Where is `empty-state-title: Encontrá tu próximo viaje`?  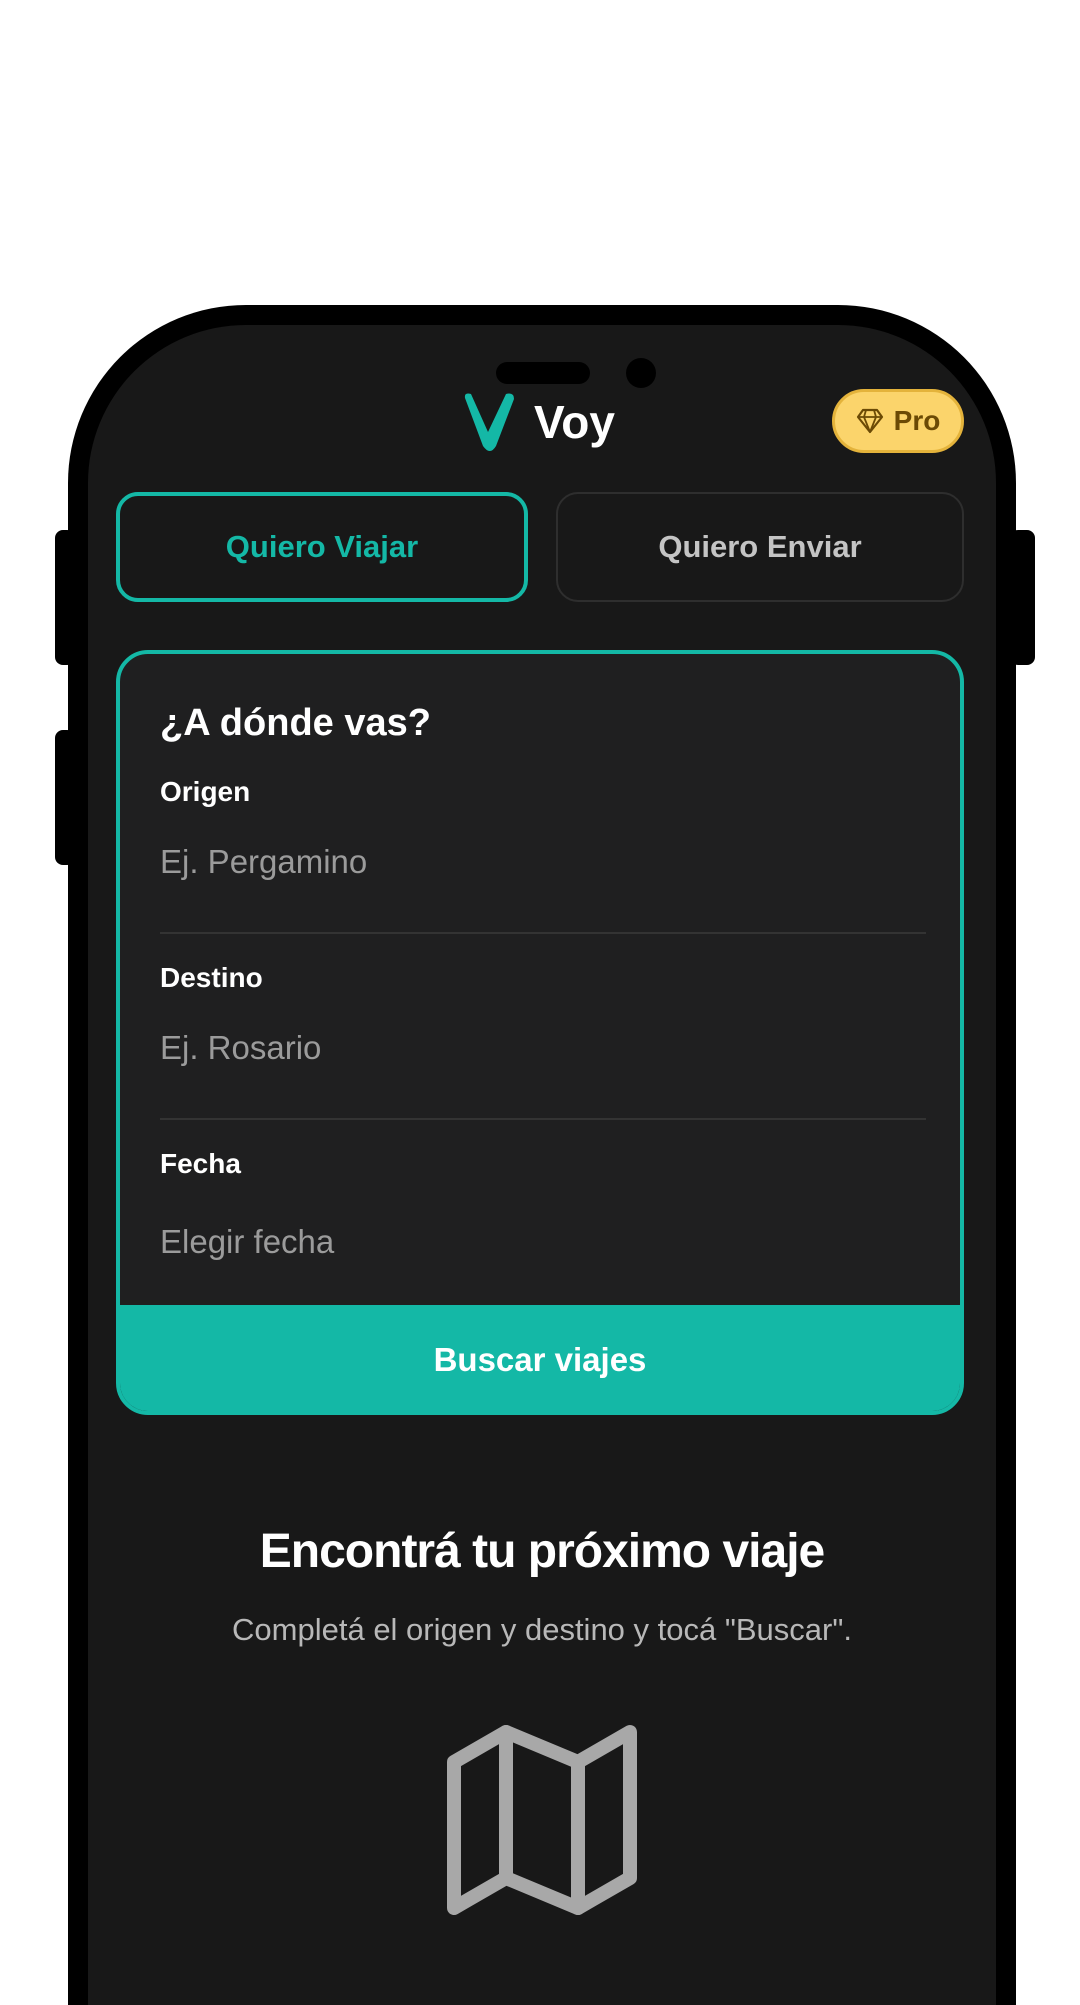 empty-state-title: Encontrá tu próximo viaje is located at coordinates (542, 1551).